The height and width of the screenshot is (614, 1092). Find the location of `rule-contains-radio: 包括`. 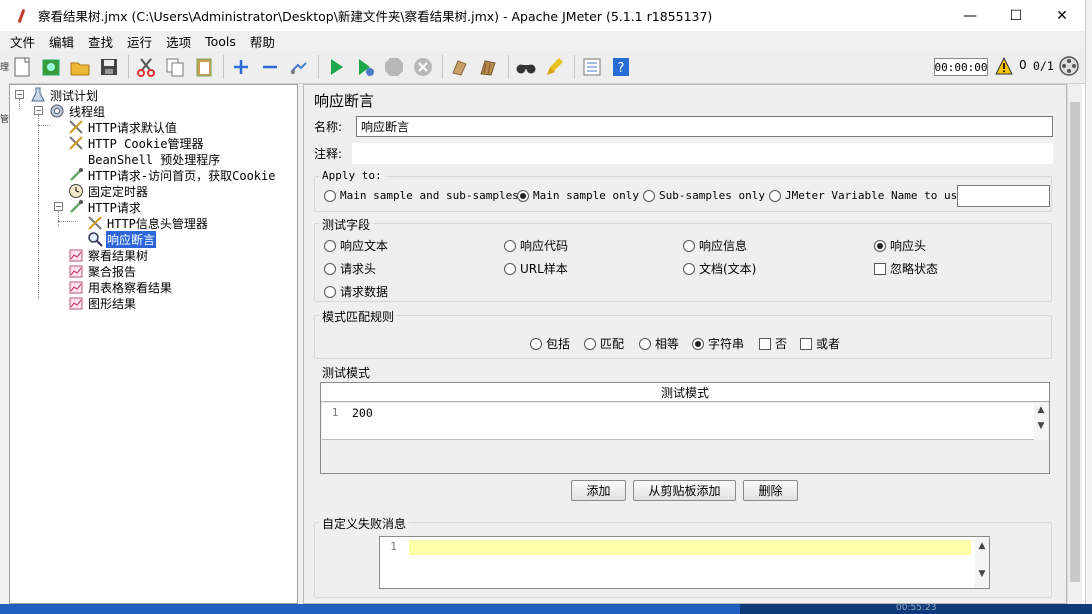

rule-contains-radio: 包括 is located at coordinates (550, 343).